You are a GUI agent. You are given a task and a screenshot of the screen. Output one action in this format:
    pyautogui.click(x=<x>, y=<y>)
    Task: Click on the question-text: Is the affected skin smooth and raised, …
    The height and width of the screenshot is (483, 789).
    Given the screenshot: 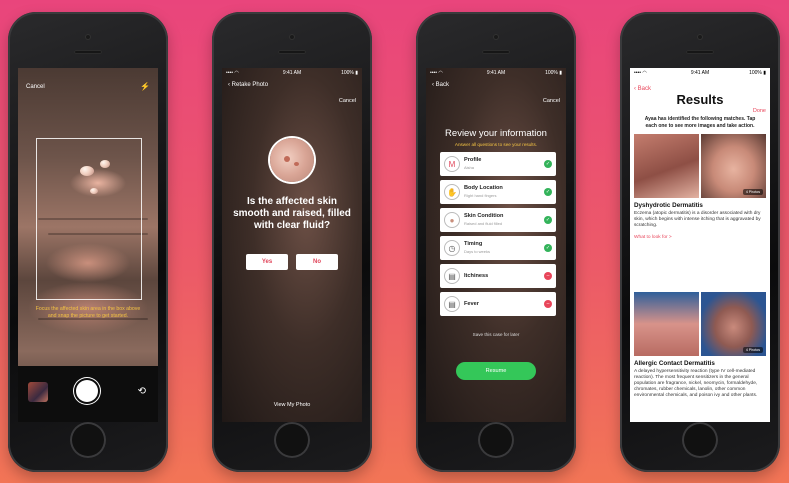 What is the action you would take?
    pyautogui.click(x=292, y=213)
    